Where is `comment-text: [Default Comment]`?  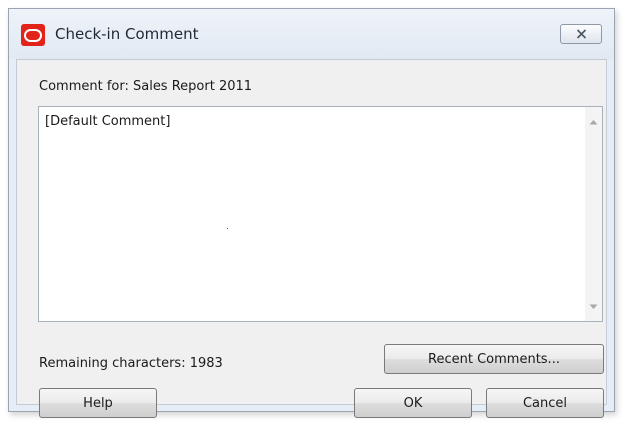
comment-text: [Default Comment] is located at coordinates (107, 122).